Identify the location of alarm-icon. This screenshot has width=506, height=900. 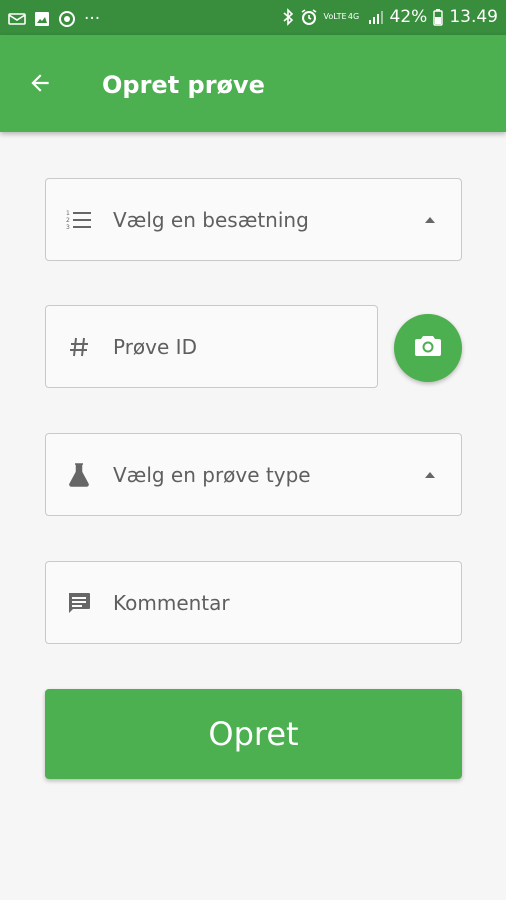
(309, 17).